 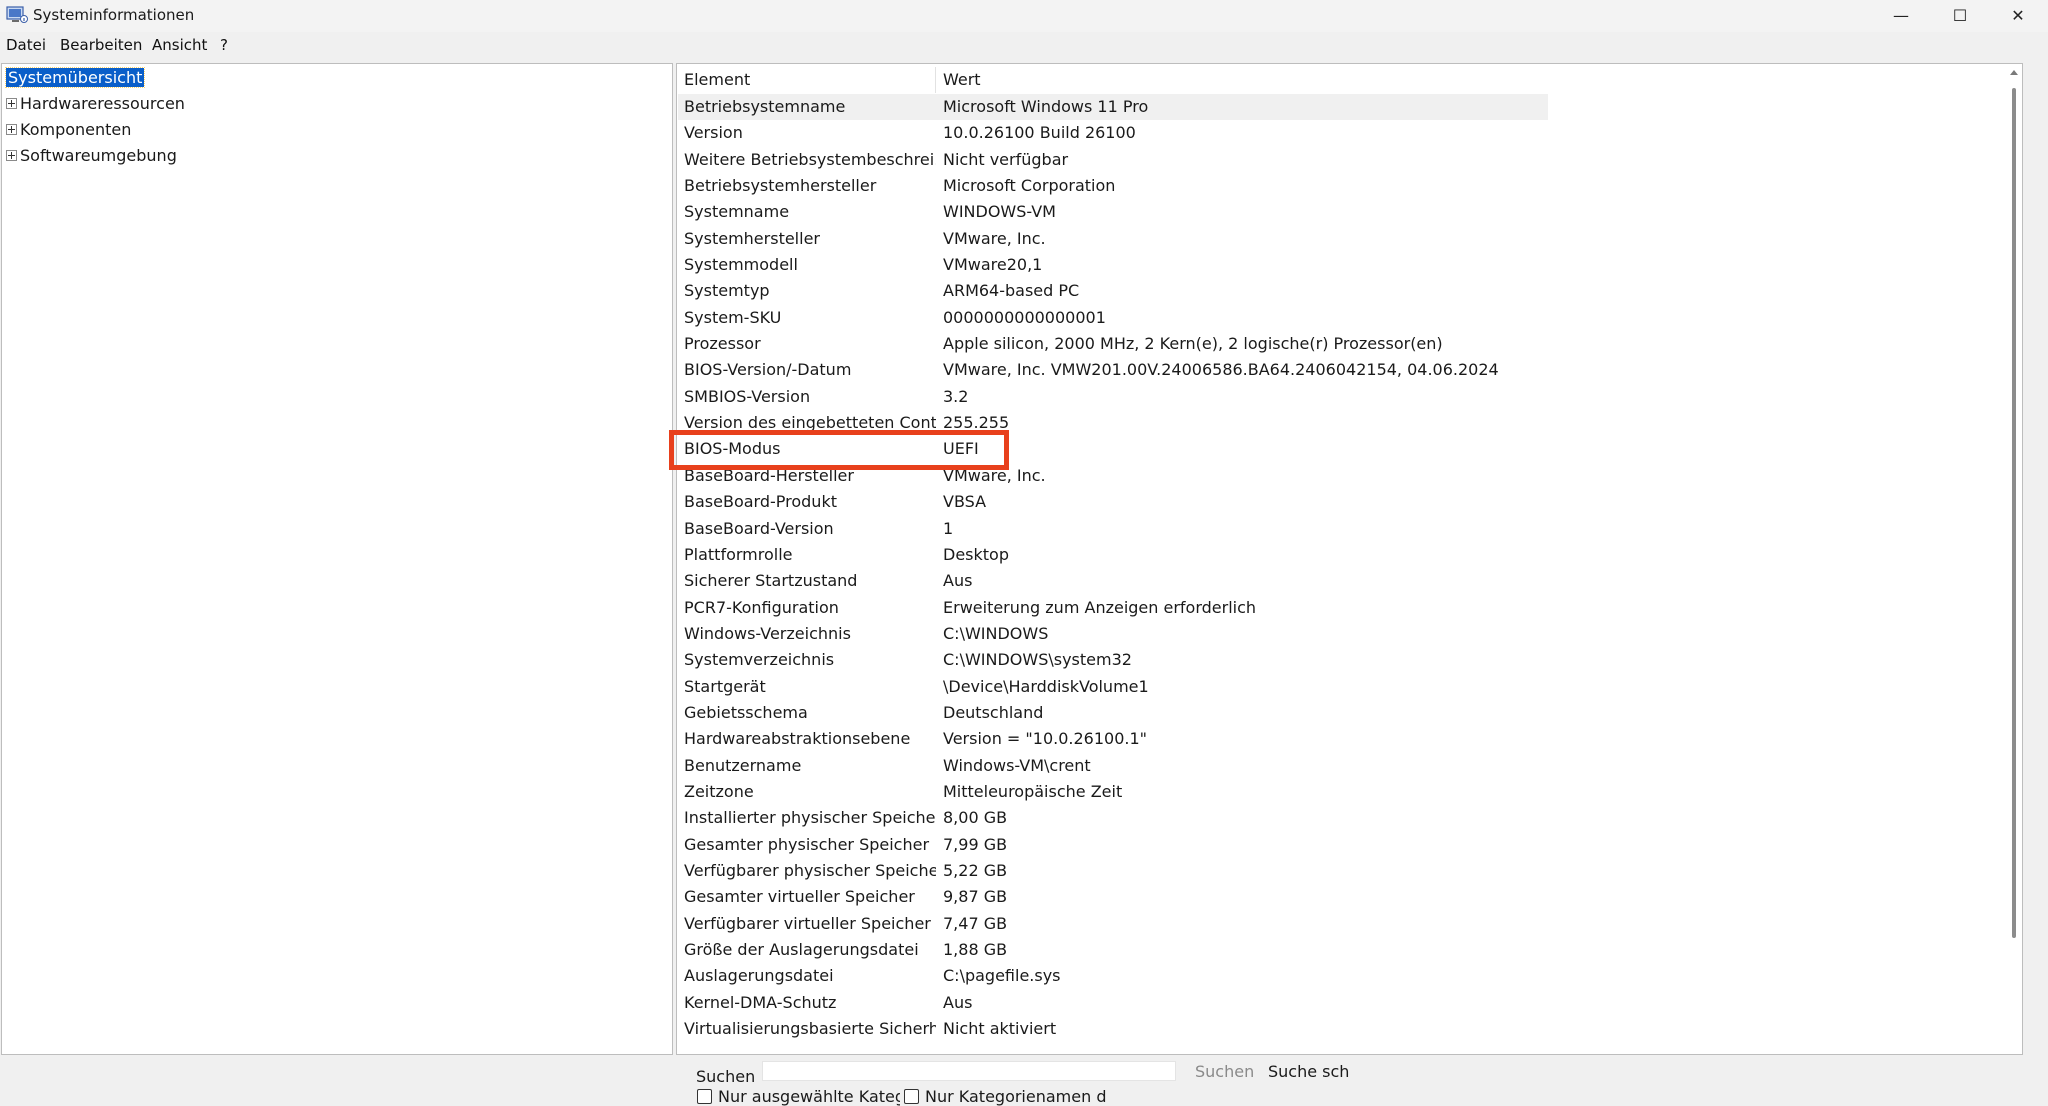 What do you see at coordinates (1338, 792) in the screenshot?
I see `table-row: Zeitzone Mitteleuropäische Zeit` at bounding box center [1338, 792].